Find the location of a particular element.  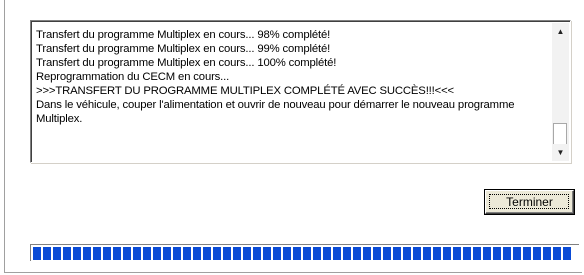

arrow-down-icon: ▼ is located at coordinates (560, 152).